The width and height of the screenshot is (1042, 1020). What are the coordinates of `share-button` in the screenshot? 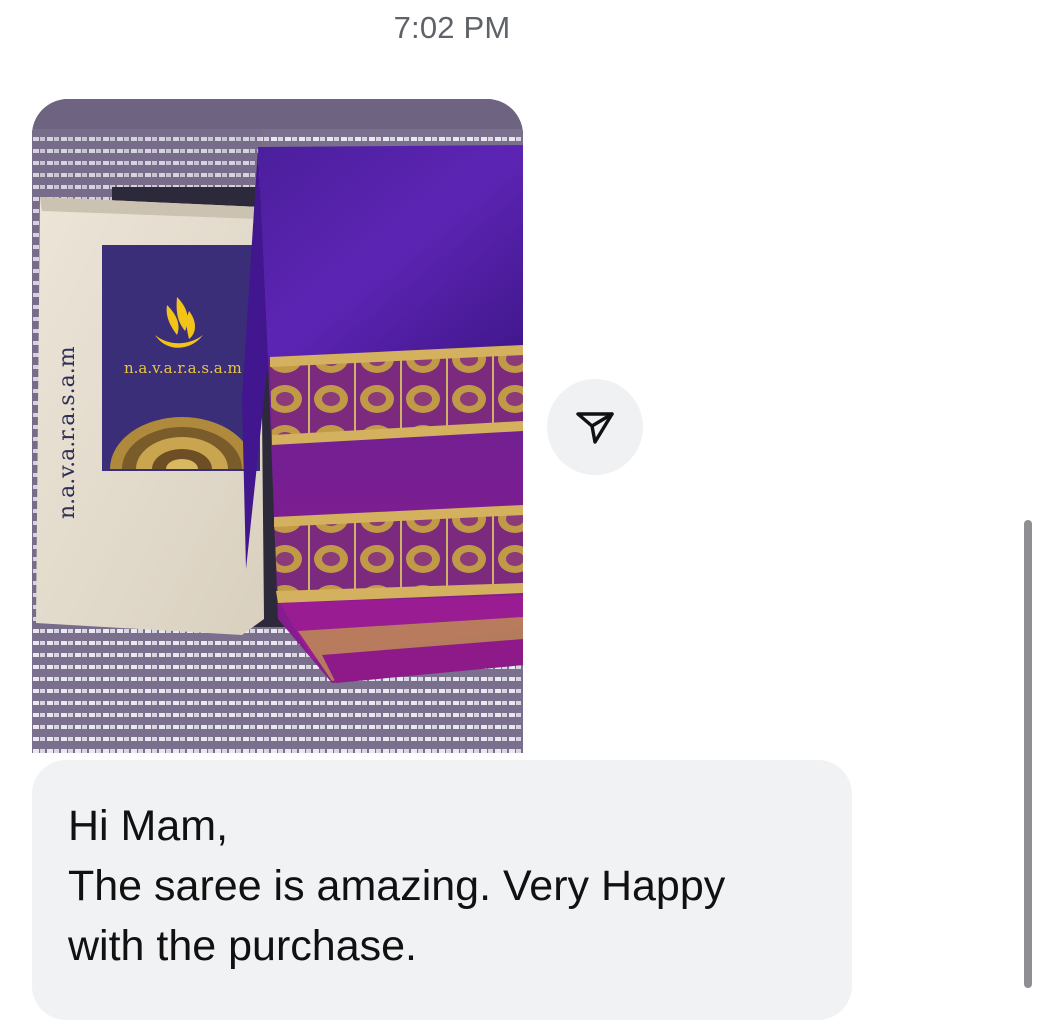 It's located at (595, 427).